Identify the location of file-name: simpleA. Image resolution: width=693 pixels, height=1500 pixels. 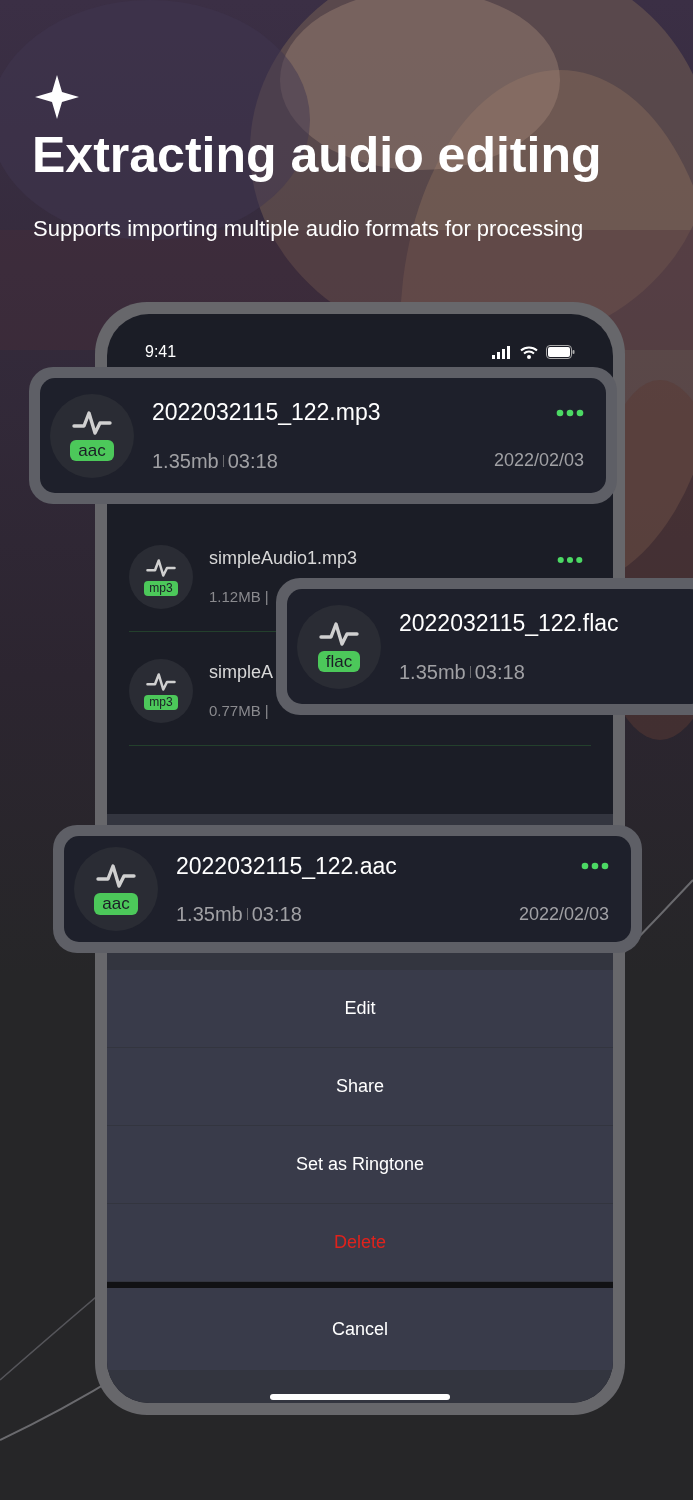
(241, 672).